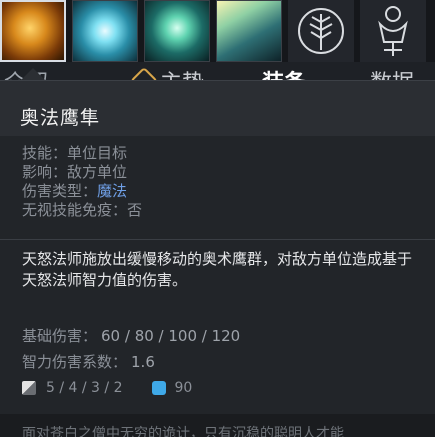 This screenshot has width=435, height=437. I want to click on ability-icon-ancient-seal, so click(177, 31).